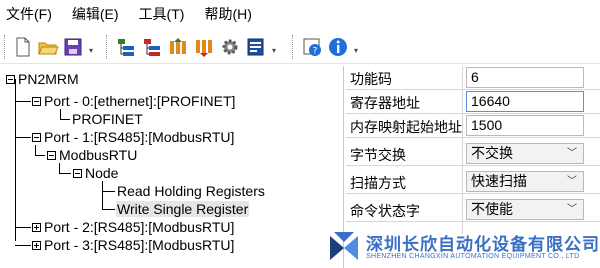  I want to click on tree-modbusrtu-label: ModbusRTU, so click(98, 155).